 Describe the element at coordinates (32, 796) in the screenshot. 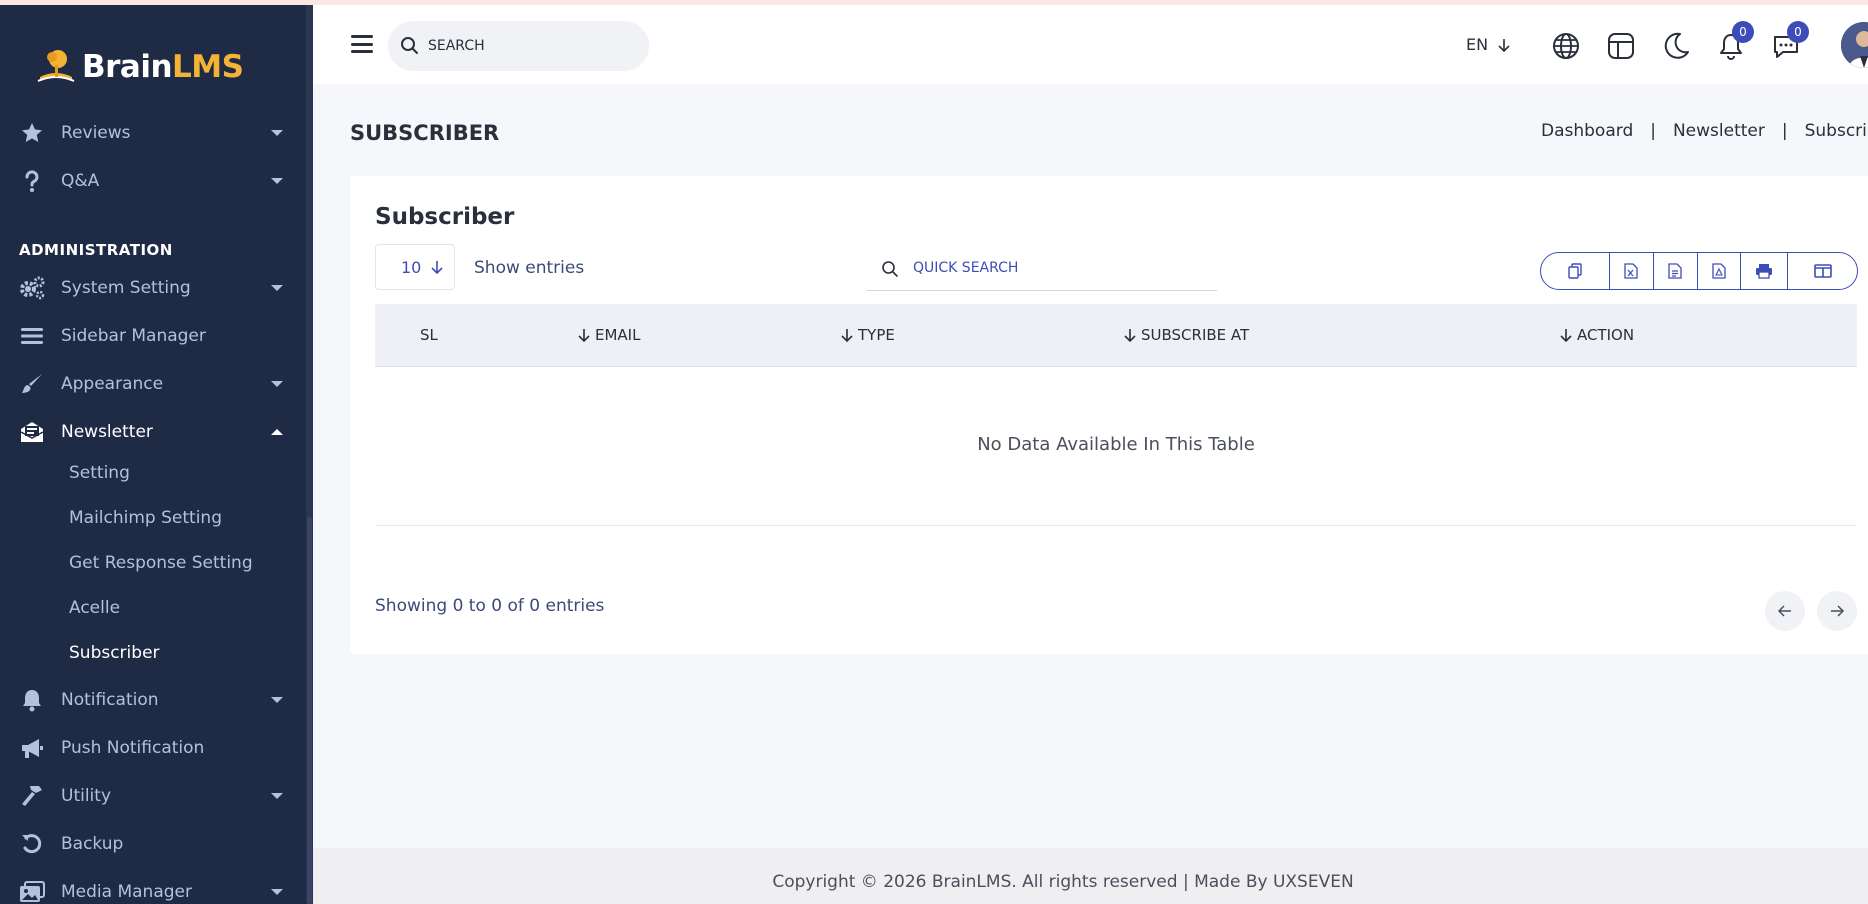

I see `hammer-icon` at that location.